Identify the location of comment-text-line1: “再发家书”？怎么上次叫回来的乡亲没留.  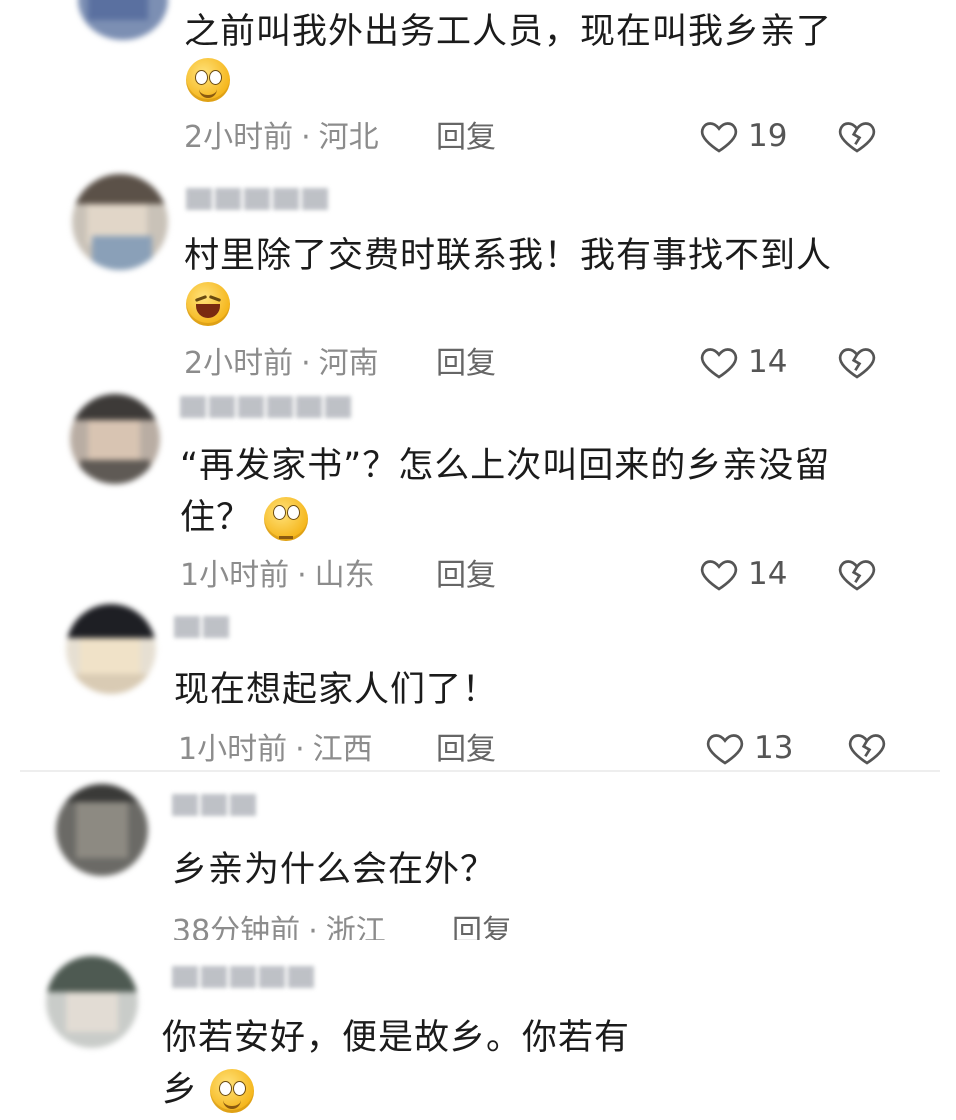
(505, 466).